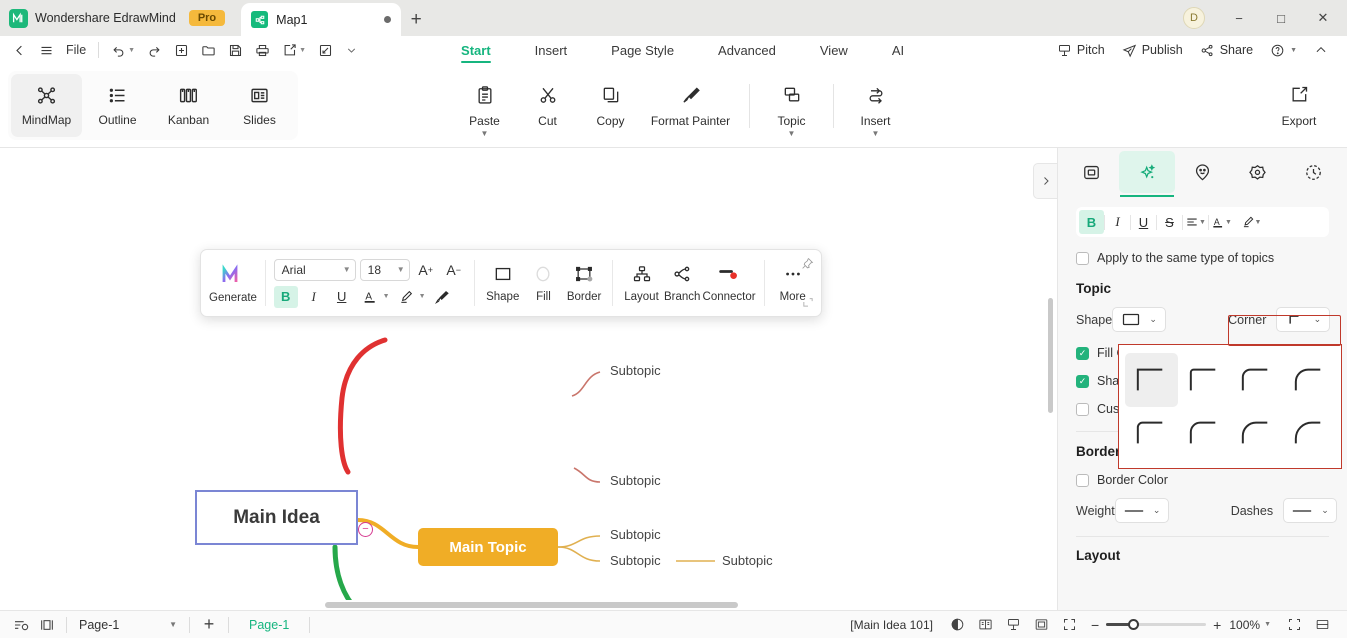 Image resolution: width=1347 pixels, height=638 pixels. Describe the element at coordinates (19, 50) in the screenshot. I see `back-chevron-icon` at that location.